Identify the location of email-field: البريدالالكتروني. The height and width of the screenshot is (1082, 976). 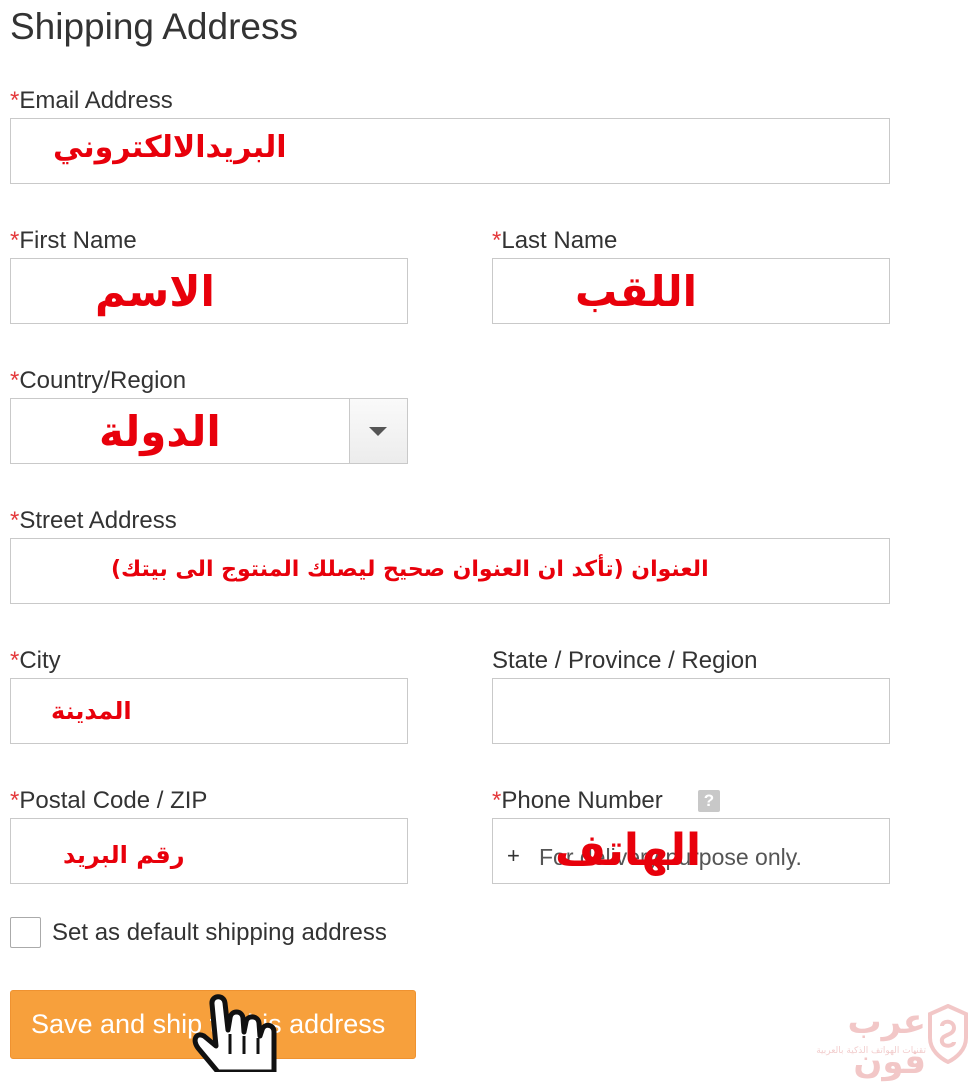
(450, 151).